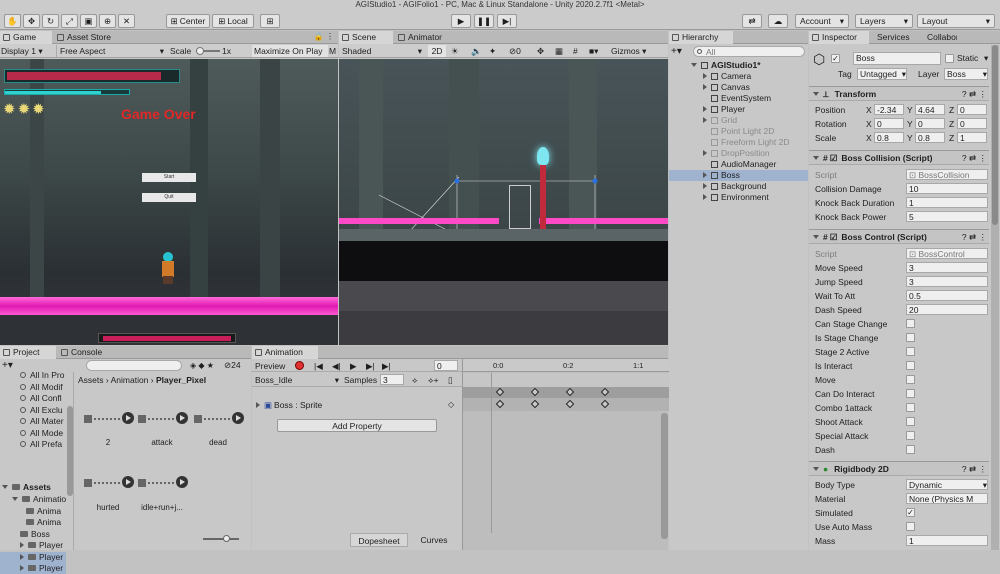 This screenshot has width=1000, height=574. I want to click on maximize-on-play-toggle: Maximize On Play, so click(290, 51).